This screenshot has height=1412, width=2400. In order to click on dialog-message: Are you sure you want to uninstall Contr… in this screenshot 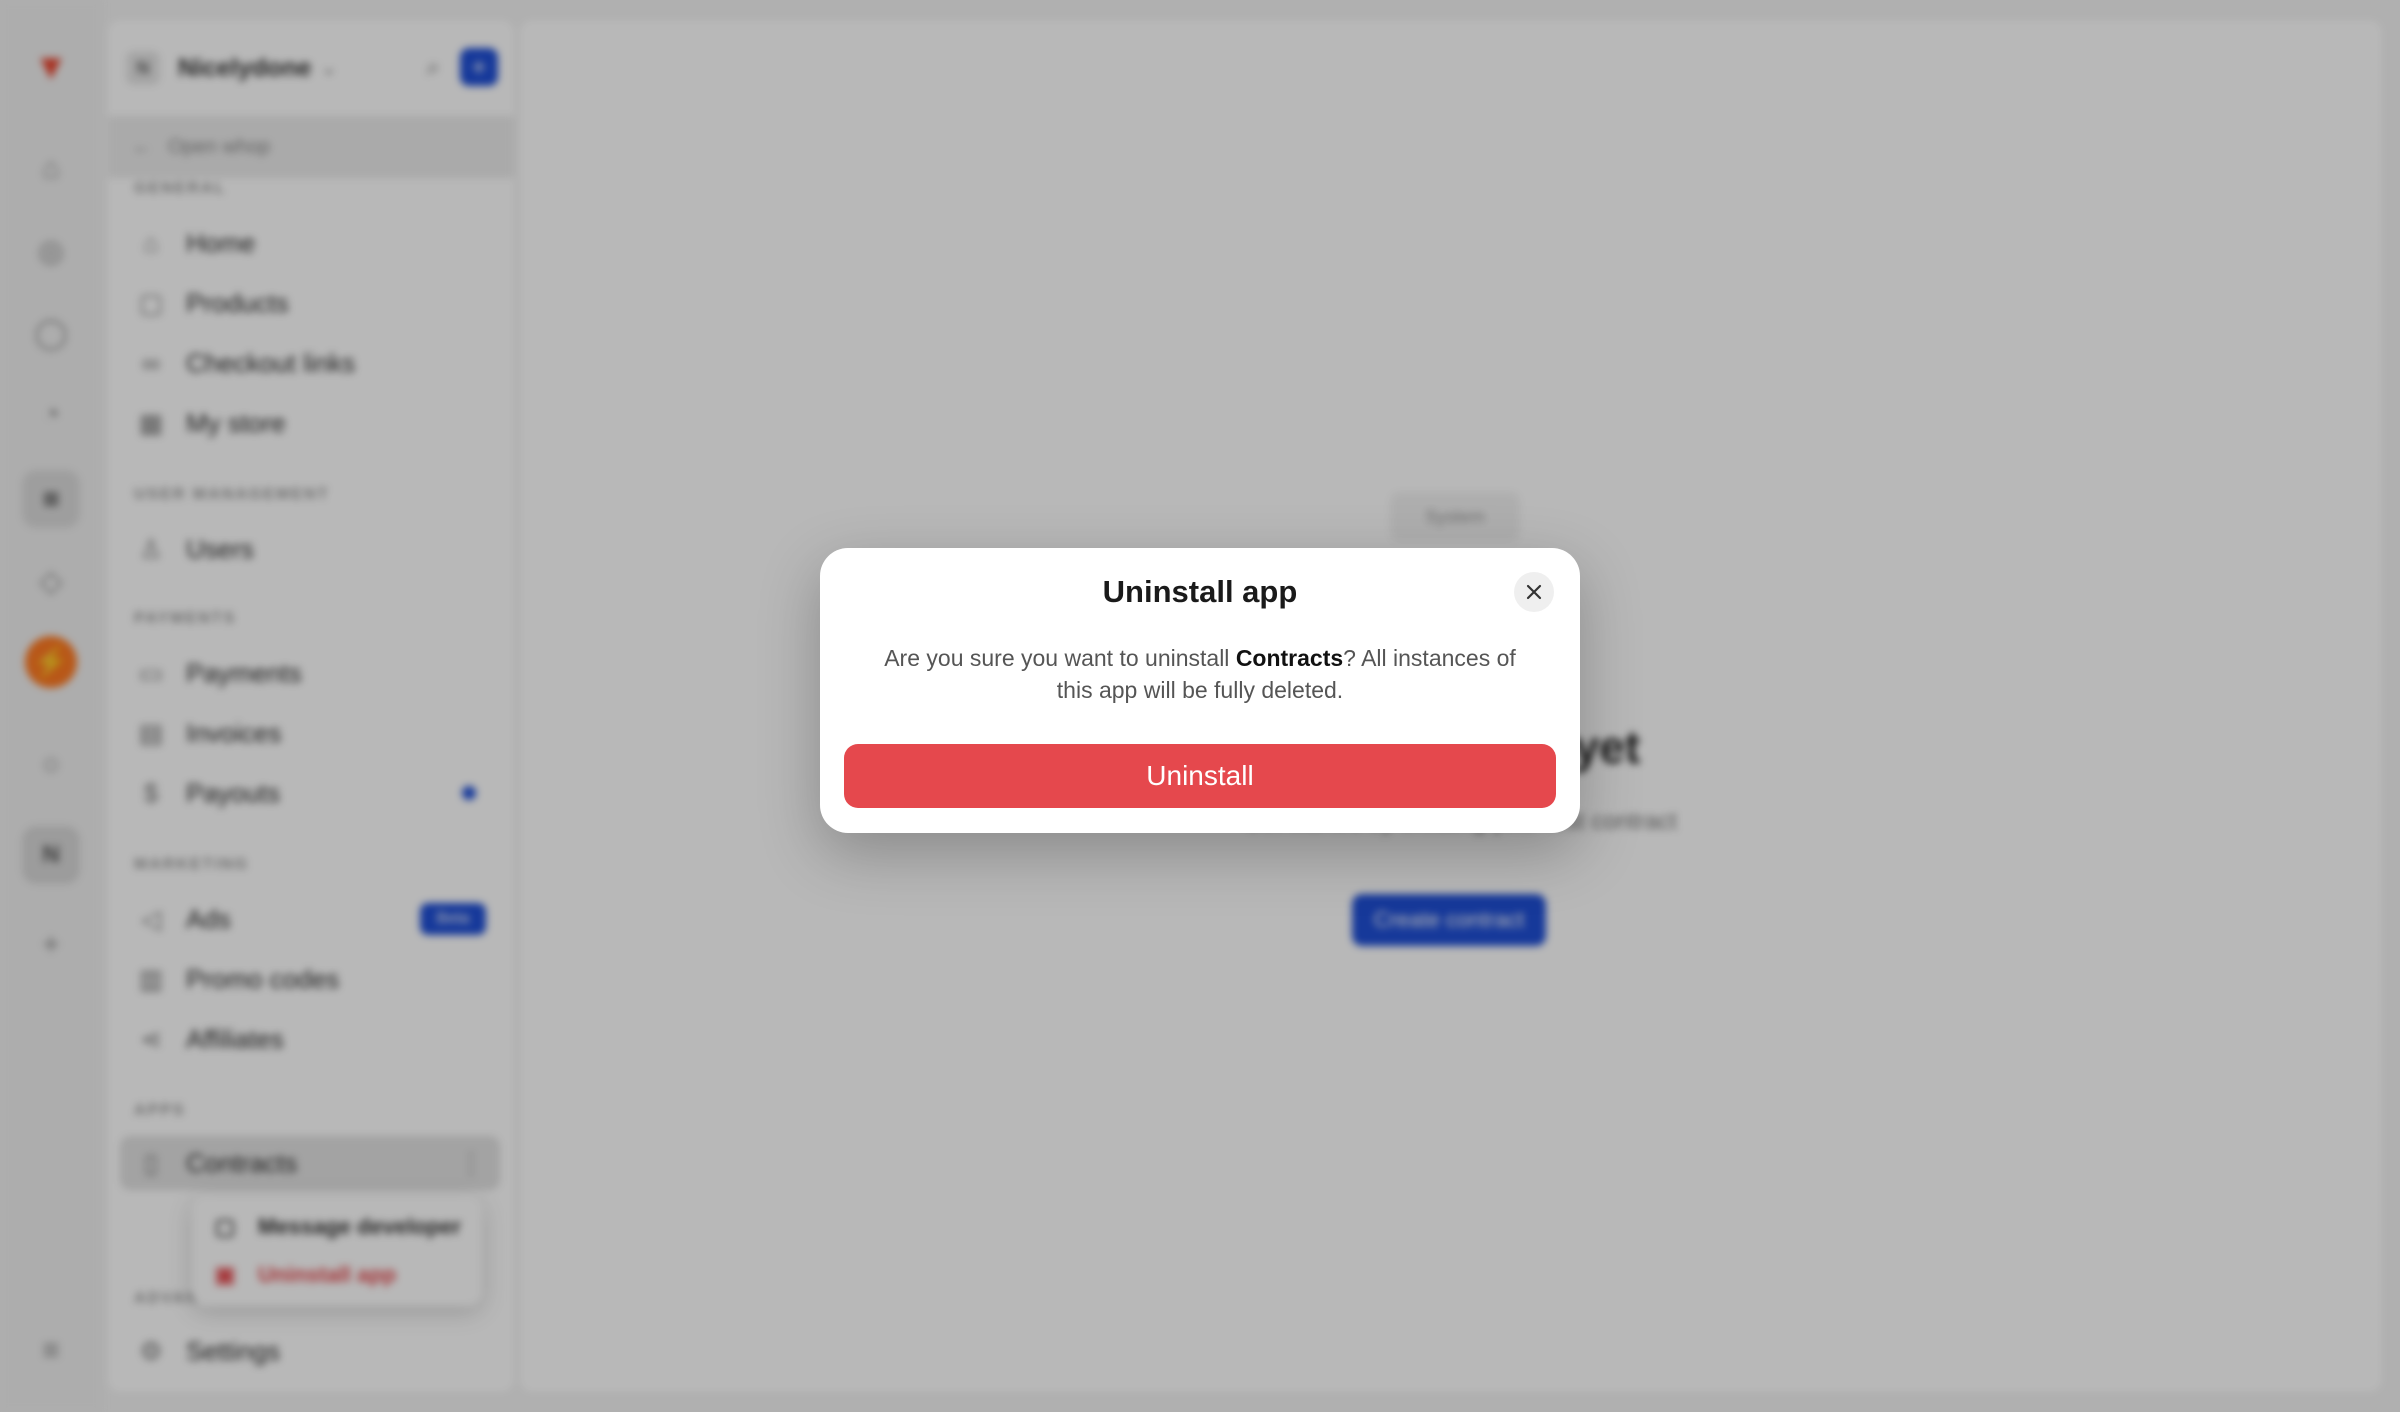, I will do `click(1200, 674)`.